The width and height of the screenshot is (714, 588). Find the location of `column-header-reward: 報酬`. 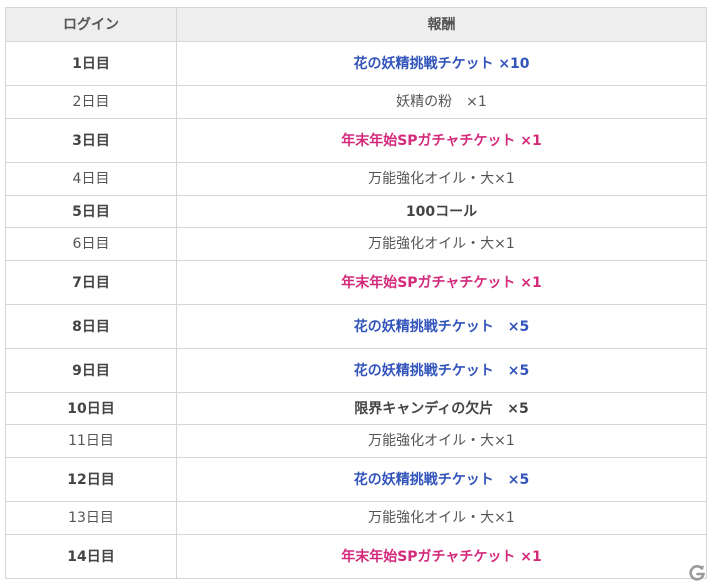

column-header-reward: 報酬 is located at coordinates (441, 24).